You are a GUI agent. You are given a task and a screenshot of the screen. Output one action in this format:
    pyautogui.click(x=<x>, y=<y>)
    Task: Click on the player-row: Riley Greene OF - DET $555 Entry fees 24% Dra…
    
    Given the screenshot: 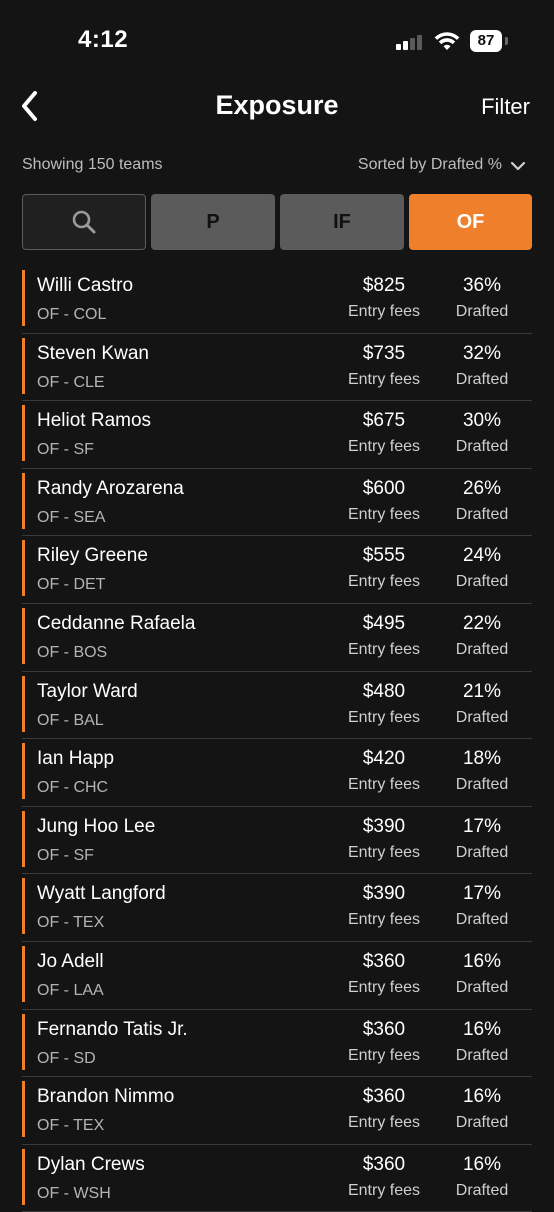 What is the action you would take?
    pyautogui.click(x=277, y=570)
    